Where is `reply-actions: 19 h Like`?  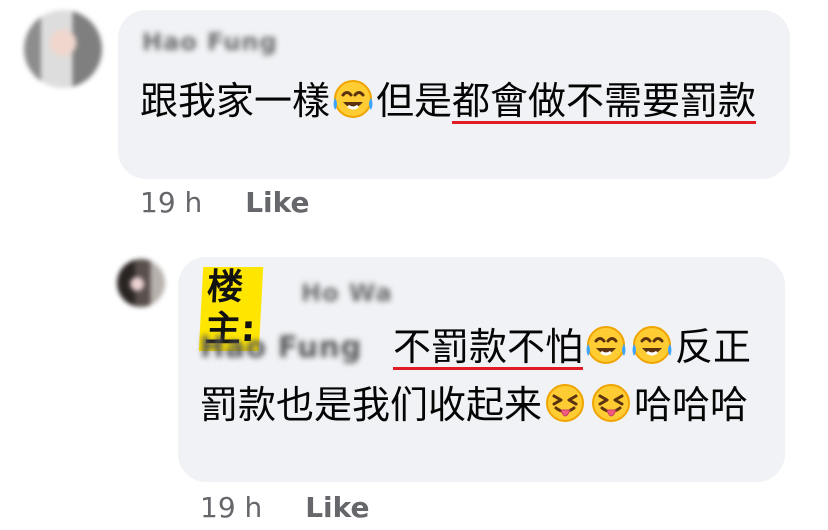
reply-actions: 19 h Like is located at coordinates (285, 508).